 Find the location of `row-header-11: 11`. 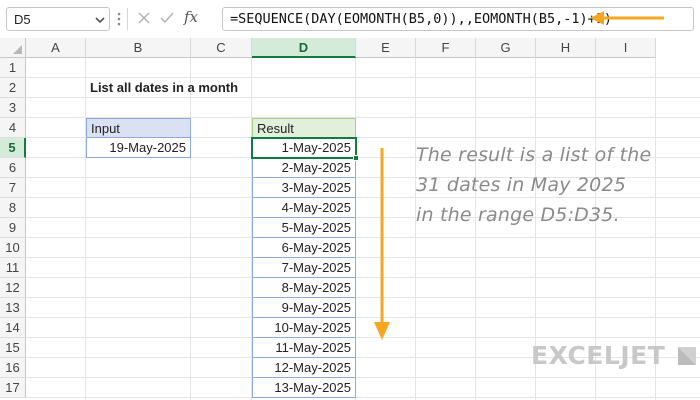

row-header-11: 11 is located at coordinates (13, 268).